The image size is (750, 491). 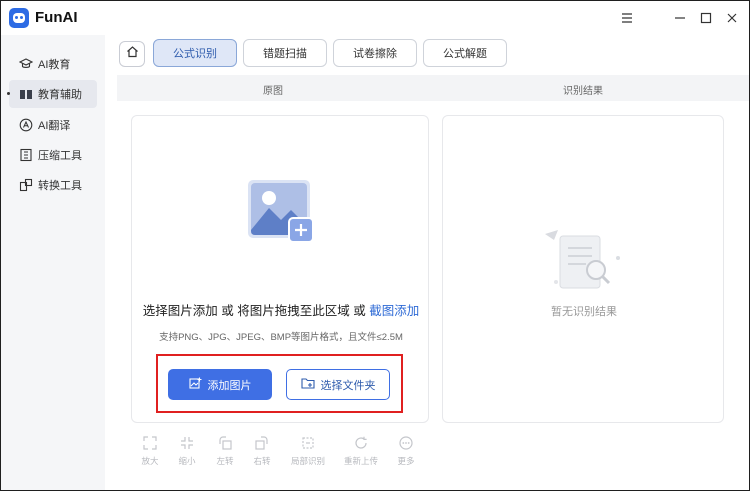 I want to click on empty-result-text: 暂无识别结果, so click(x=584, y=312).